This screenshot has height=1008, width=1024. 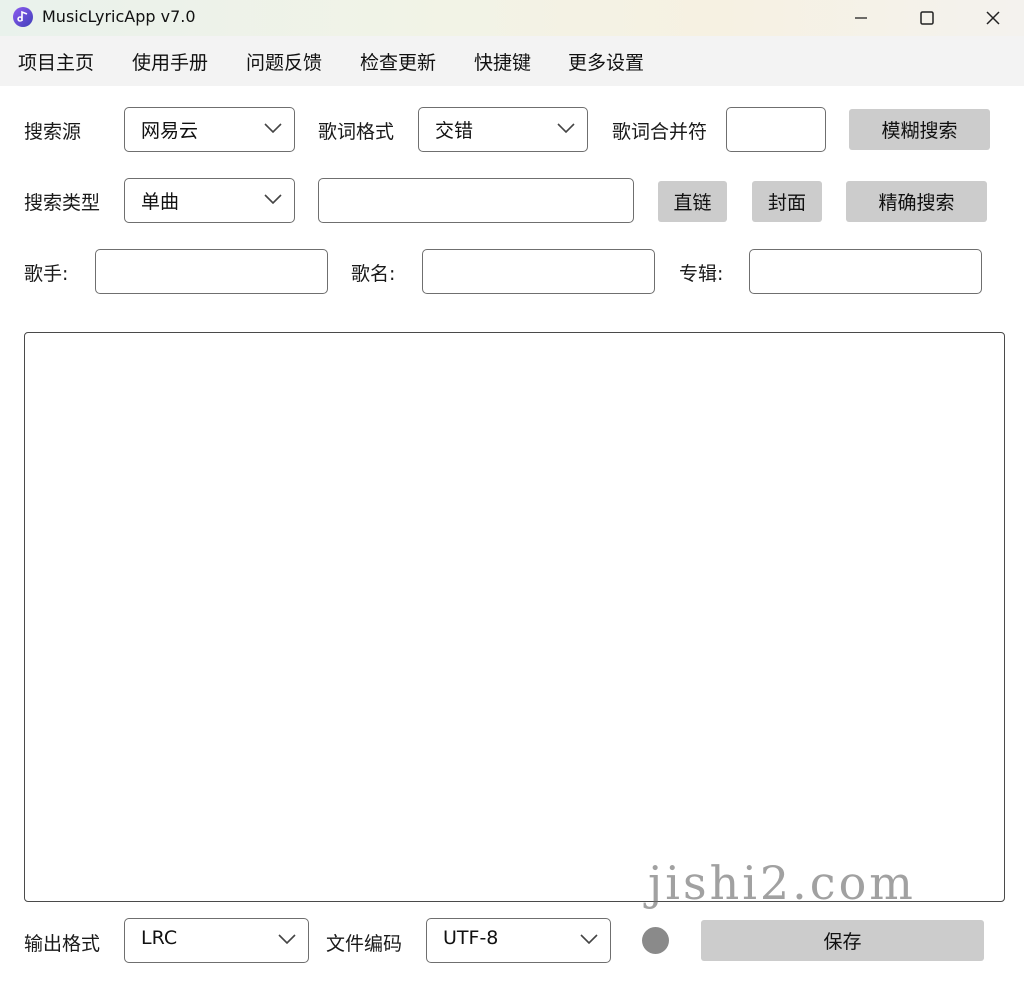 What do you see at coordinates (170, 61) in the screenshot?
I see `menu-item-manual: 使用手册` at bounding box center [170, 61].